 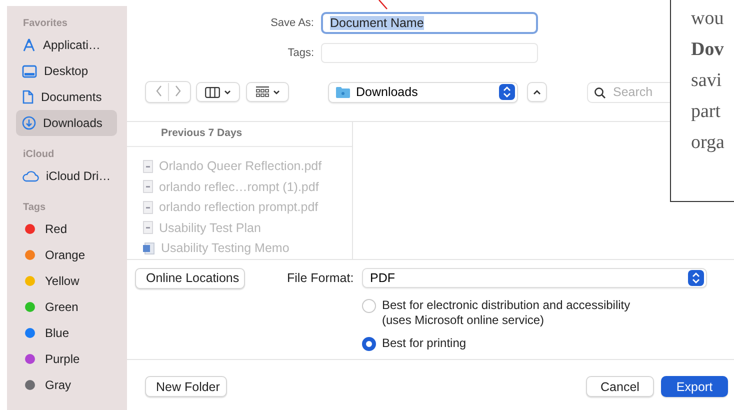 What do you see at coordinates (158, 90) in the screenshot?
I see `chevron-left-icon` at bounding box center [158, 90].